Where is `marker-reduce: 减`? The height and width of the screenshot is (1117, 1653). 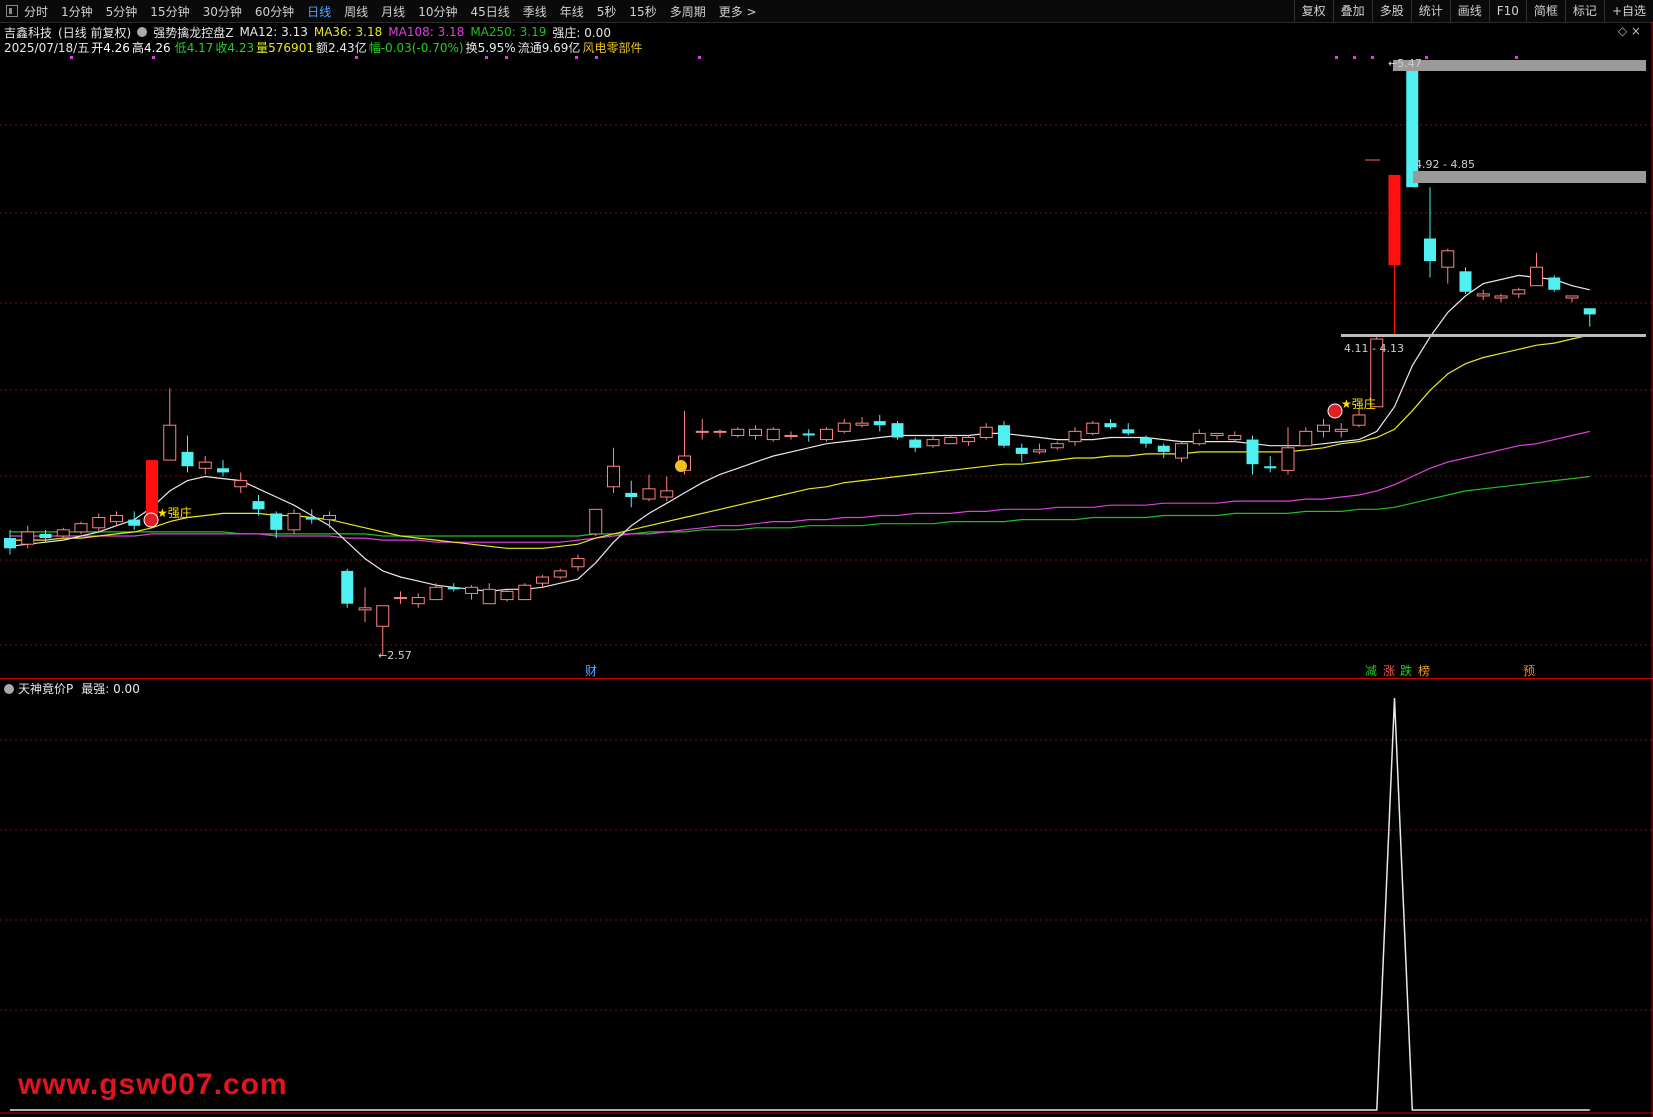
marker-reduce: 减 is located at coordinates (1371, 671).